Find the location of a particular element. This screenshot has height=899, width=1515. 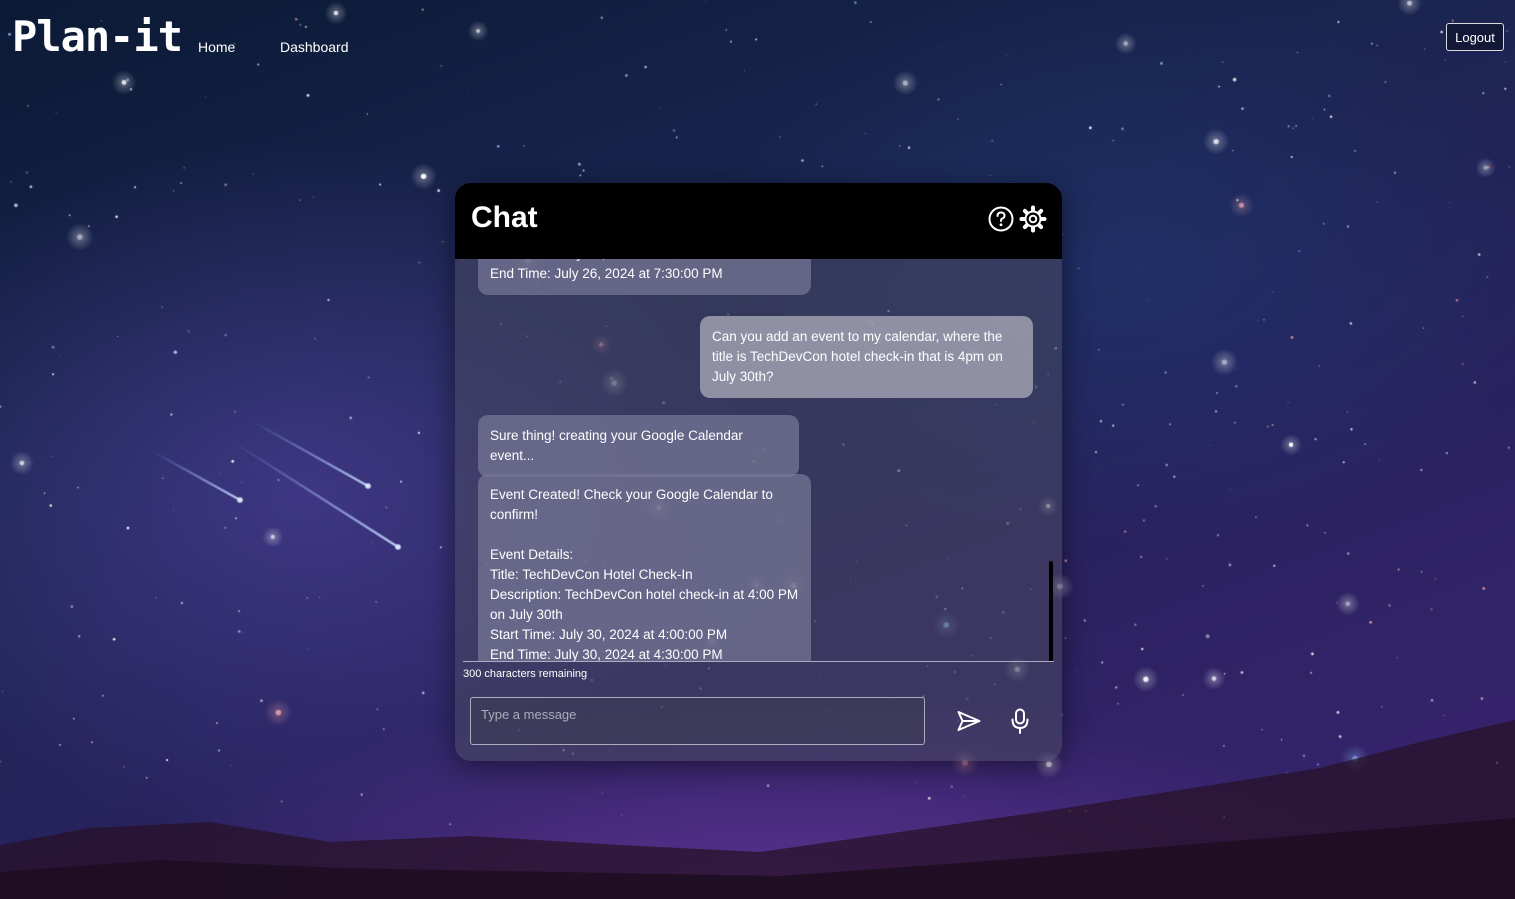

nav-link-dashboard: Dashboard is located at coordinates (314, 47).